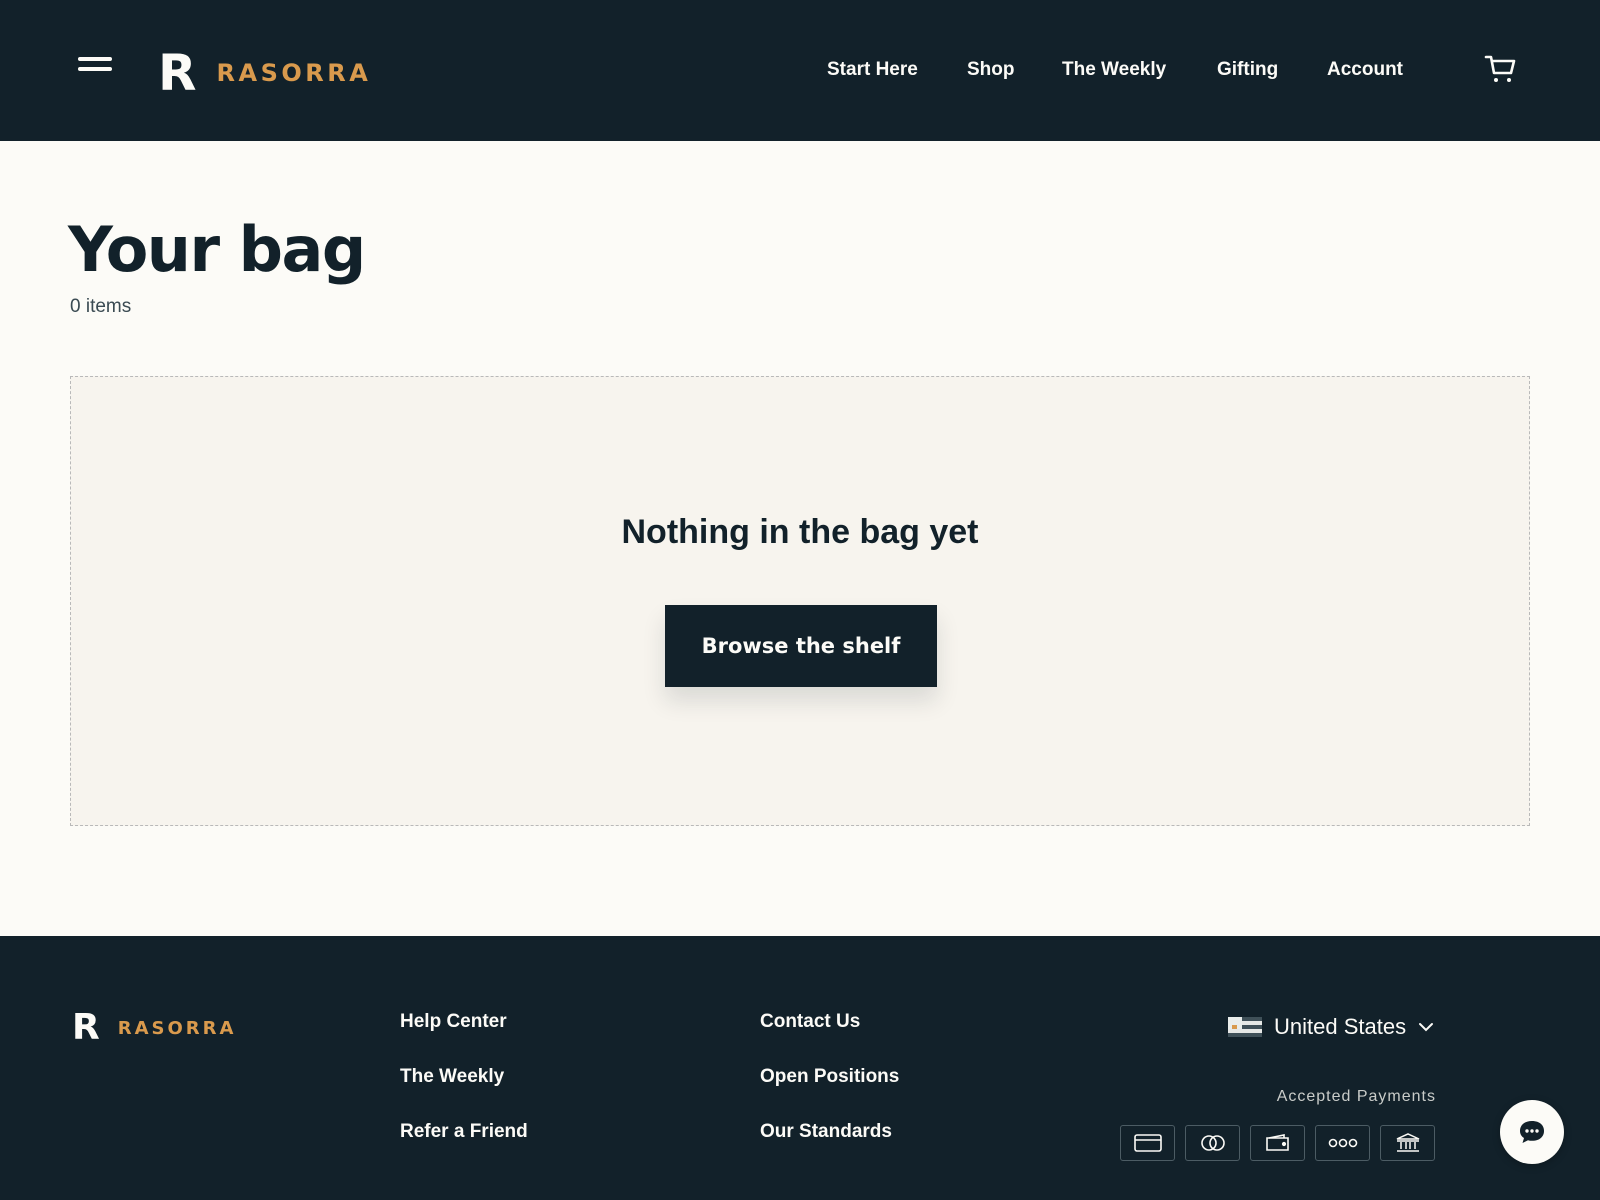  I want to click on page-title: Your bag, so click(217, 249).